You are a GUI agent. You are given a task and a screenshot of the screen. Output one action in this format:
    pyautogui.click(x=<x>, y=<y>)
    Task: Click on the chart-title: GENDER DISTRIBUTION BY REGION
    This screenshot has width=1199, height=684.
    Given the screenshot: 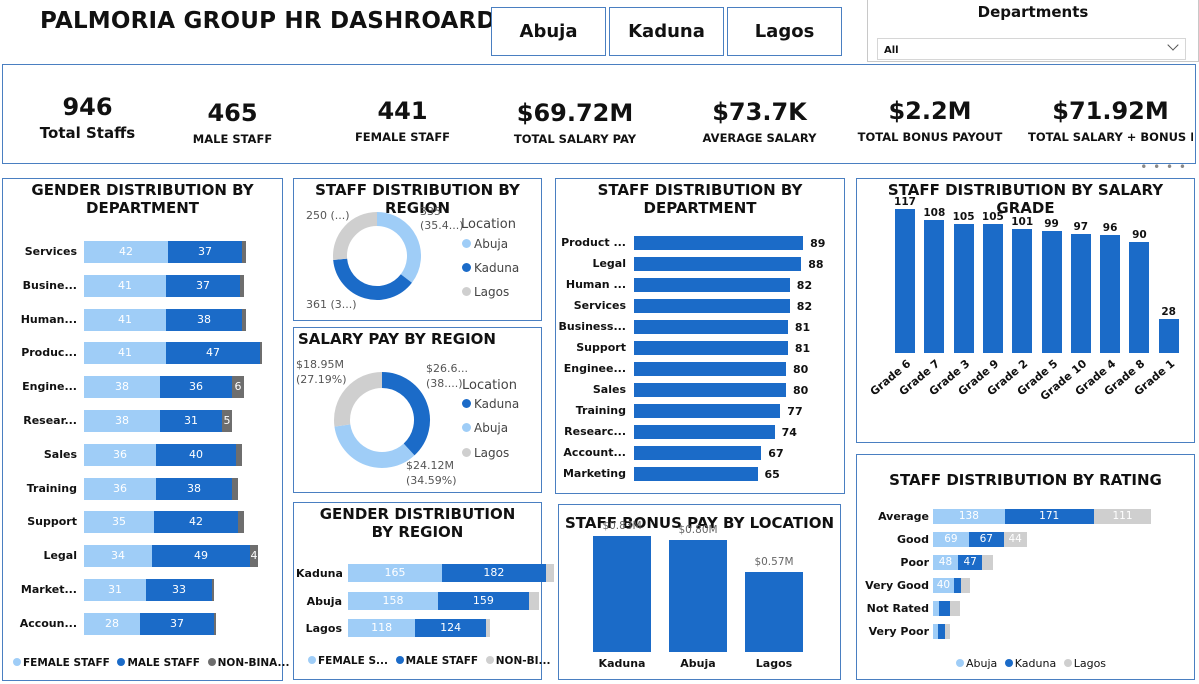 What is the action you would take?
    pyautogui.click(x=417, y=523)
    